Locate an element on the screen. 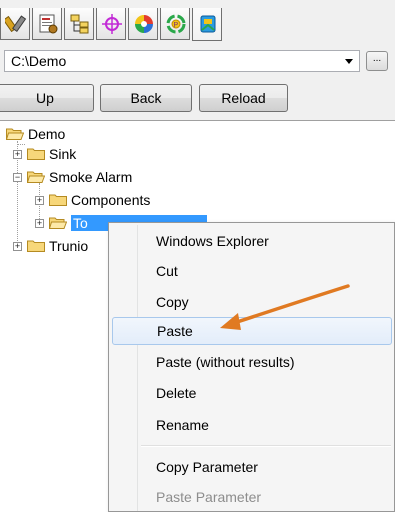 This screenshot has width=395, height=512. svg-text: P is located at coordinates (176, 25).